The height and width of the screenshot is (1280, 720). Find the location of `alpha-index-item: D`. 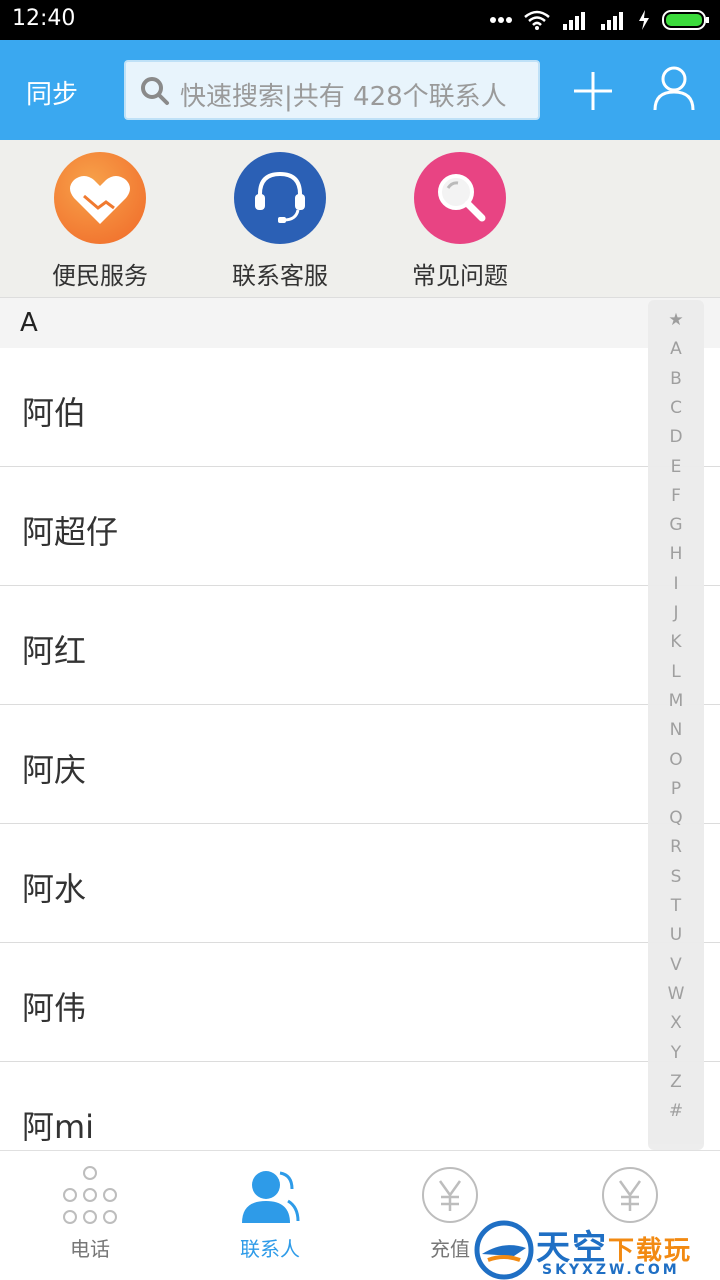

alpha-index-item: D is located at coordinates (676, 437).